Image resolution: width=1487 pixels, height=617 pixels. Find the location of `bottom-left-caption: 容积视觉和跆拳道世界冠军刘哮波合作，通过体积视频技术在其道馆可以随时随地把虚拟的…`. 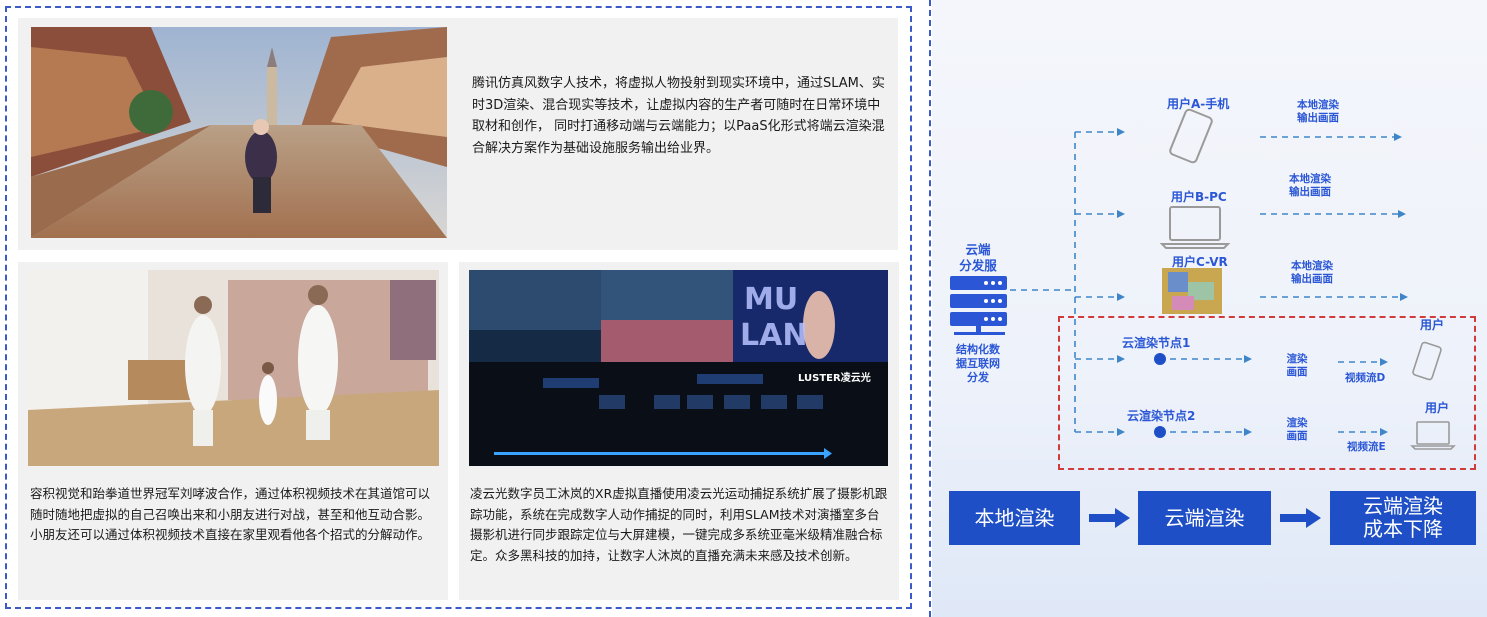

bottom-left-caption: 容积视觉和跆拳道世界冠军刘哮波合作，通过体积视频技术在其道馆可以随时随地把虚拟的… is located at coordinates (230, 514).